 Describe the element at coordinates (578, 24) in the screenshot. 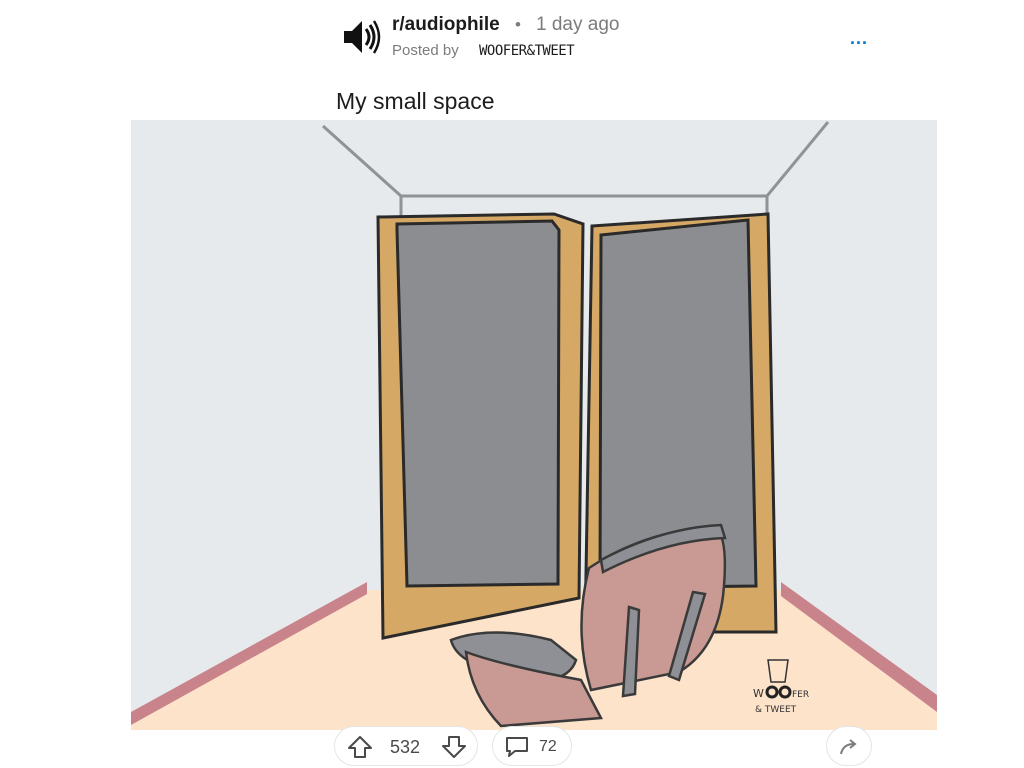

I see `post-timestamp: 1 day ago` at that location.